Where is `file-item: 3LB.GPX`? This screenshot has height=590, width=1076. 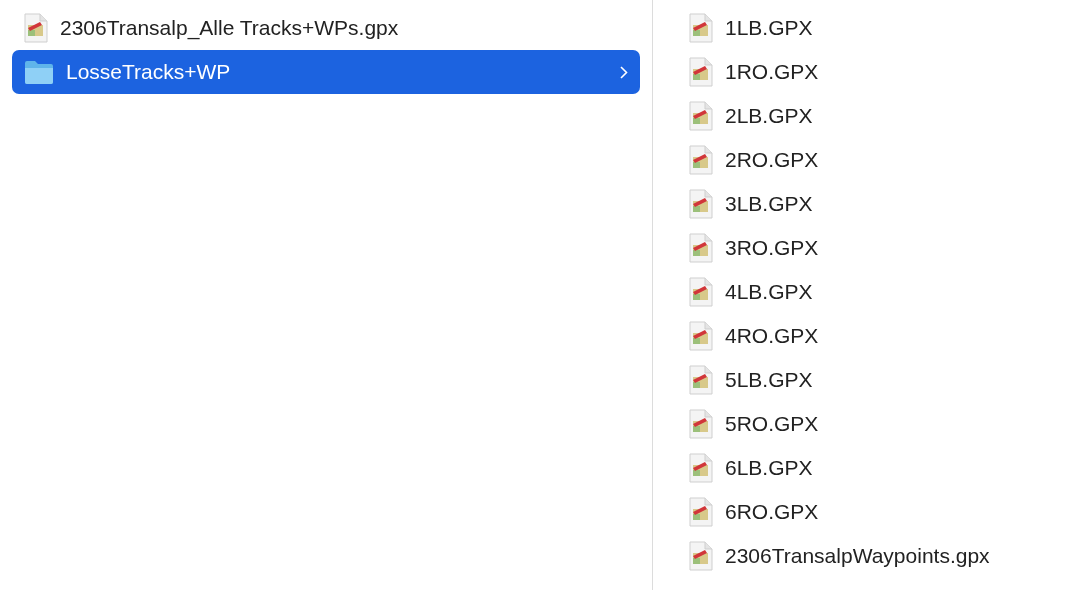 file-item: 3LB.GPX is located at coordinates (870, 204).